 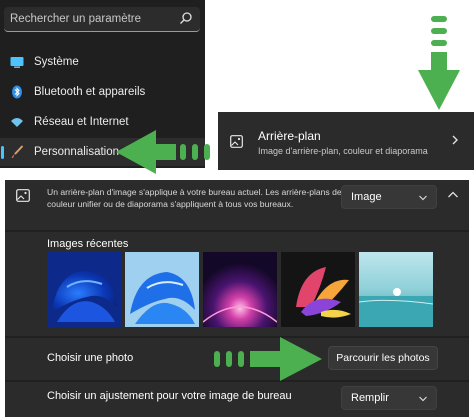 I want to click on annotation-arrow-down, so click(x=439, y=63).